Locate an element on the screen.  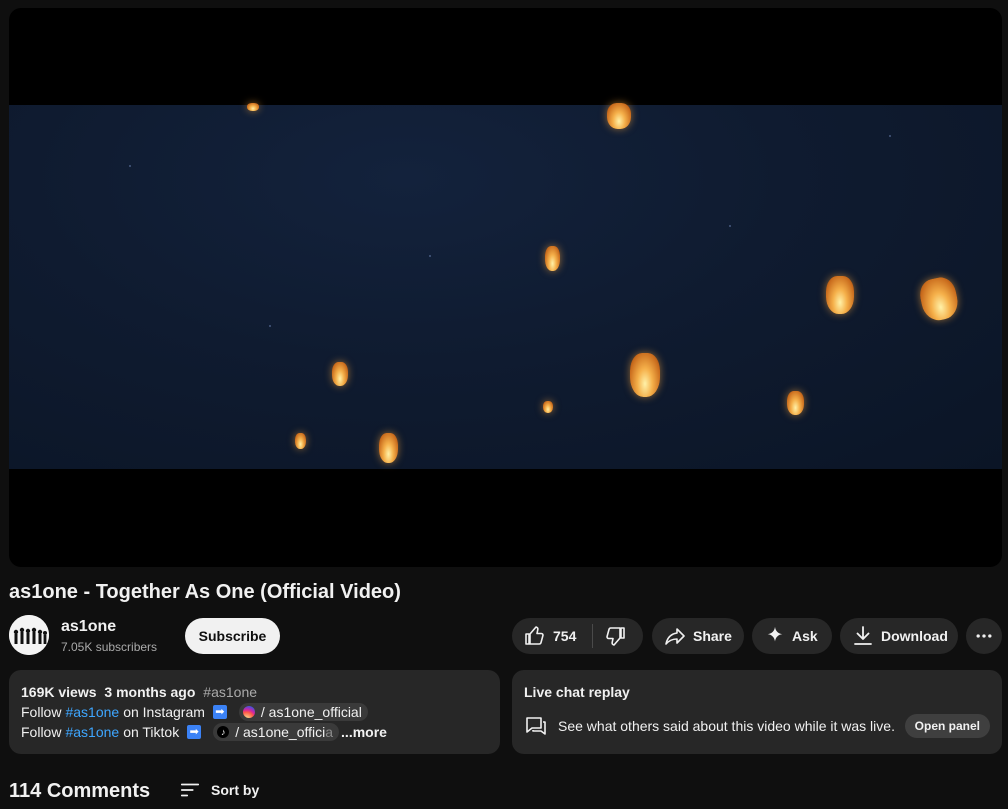
show-more-link: ...more is located at coordinates (364, 732).